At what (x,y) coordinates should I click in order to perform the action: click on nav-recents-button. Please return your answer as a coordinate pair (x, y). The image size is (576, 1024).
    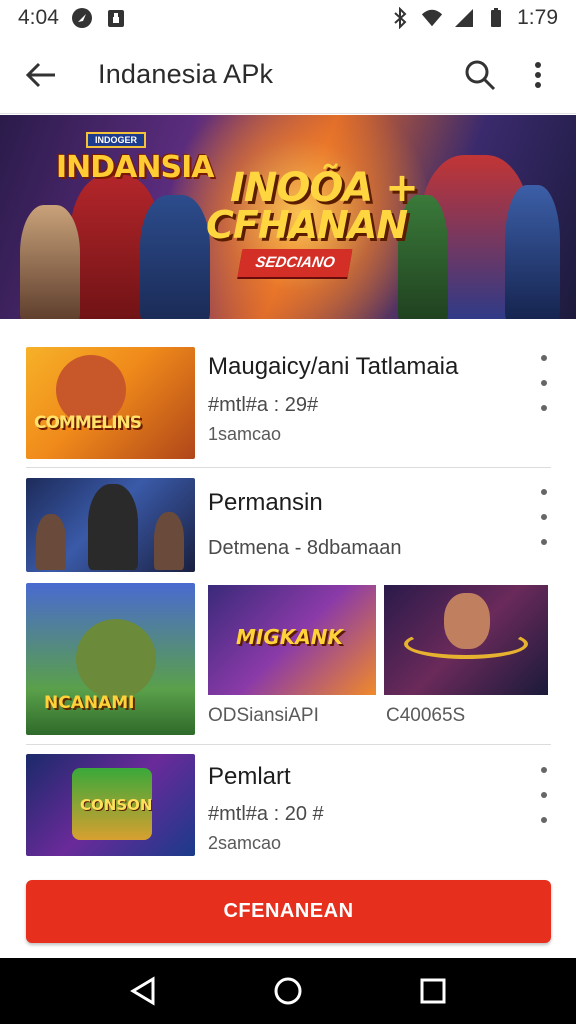
    Looking at the image, I should click on (433, 991).